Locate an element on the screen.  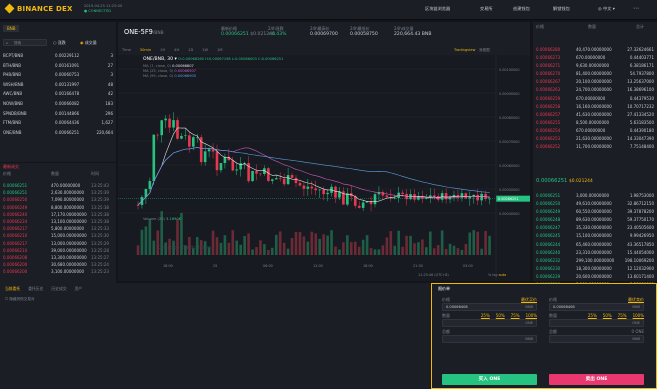
nav-exchange: 交易所 is located at coordinates (486, 9).